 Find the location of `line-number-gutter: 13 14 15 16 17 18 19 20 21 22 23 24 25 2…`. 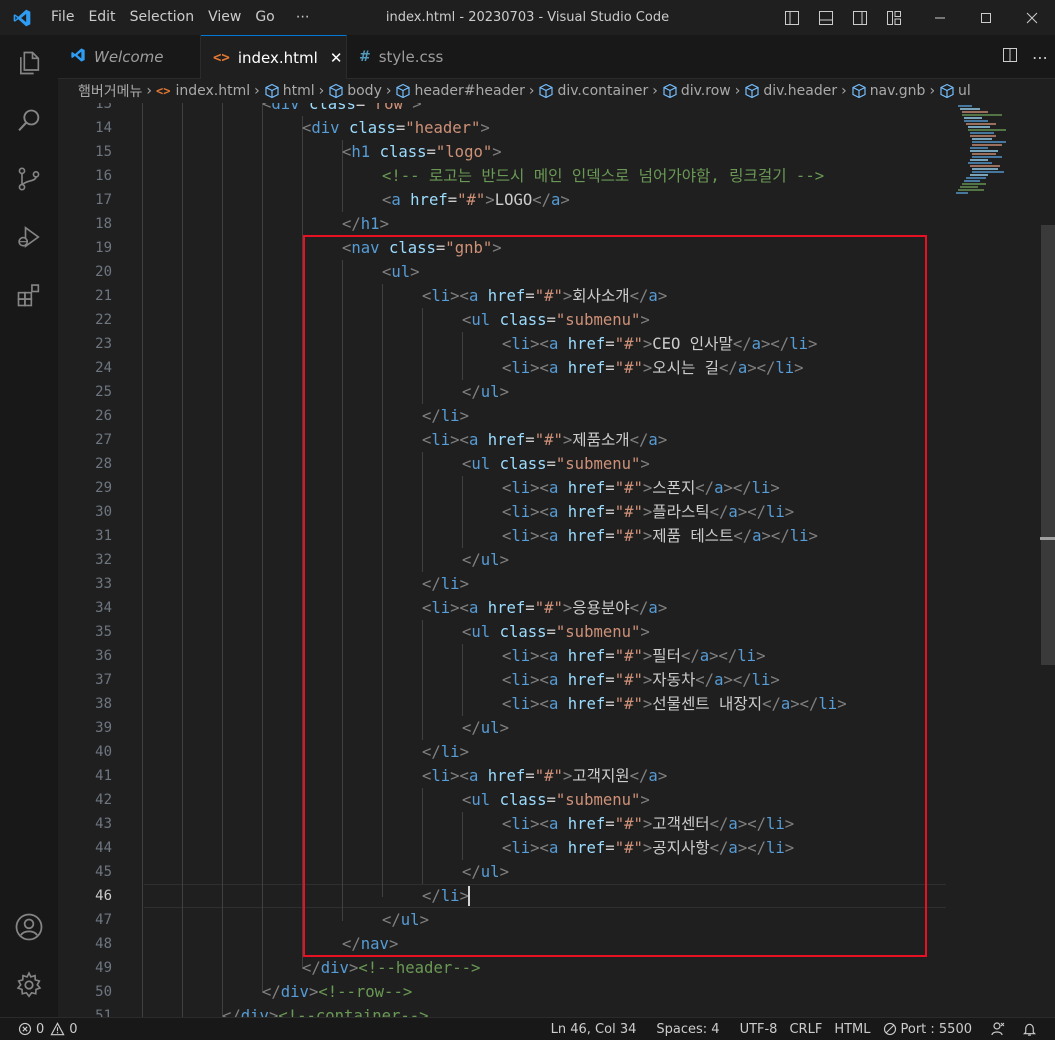

line-number-gutter: 13 14 15 16 17 18 19 20 21 22 23 24 25 2… is located at coordinates (87, 560).